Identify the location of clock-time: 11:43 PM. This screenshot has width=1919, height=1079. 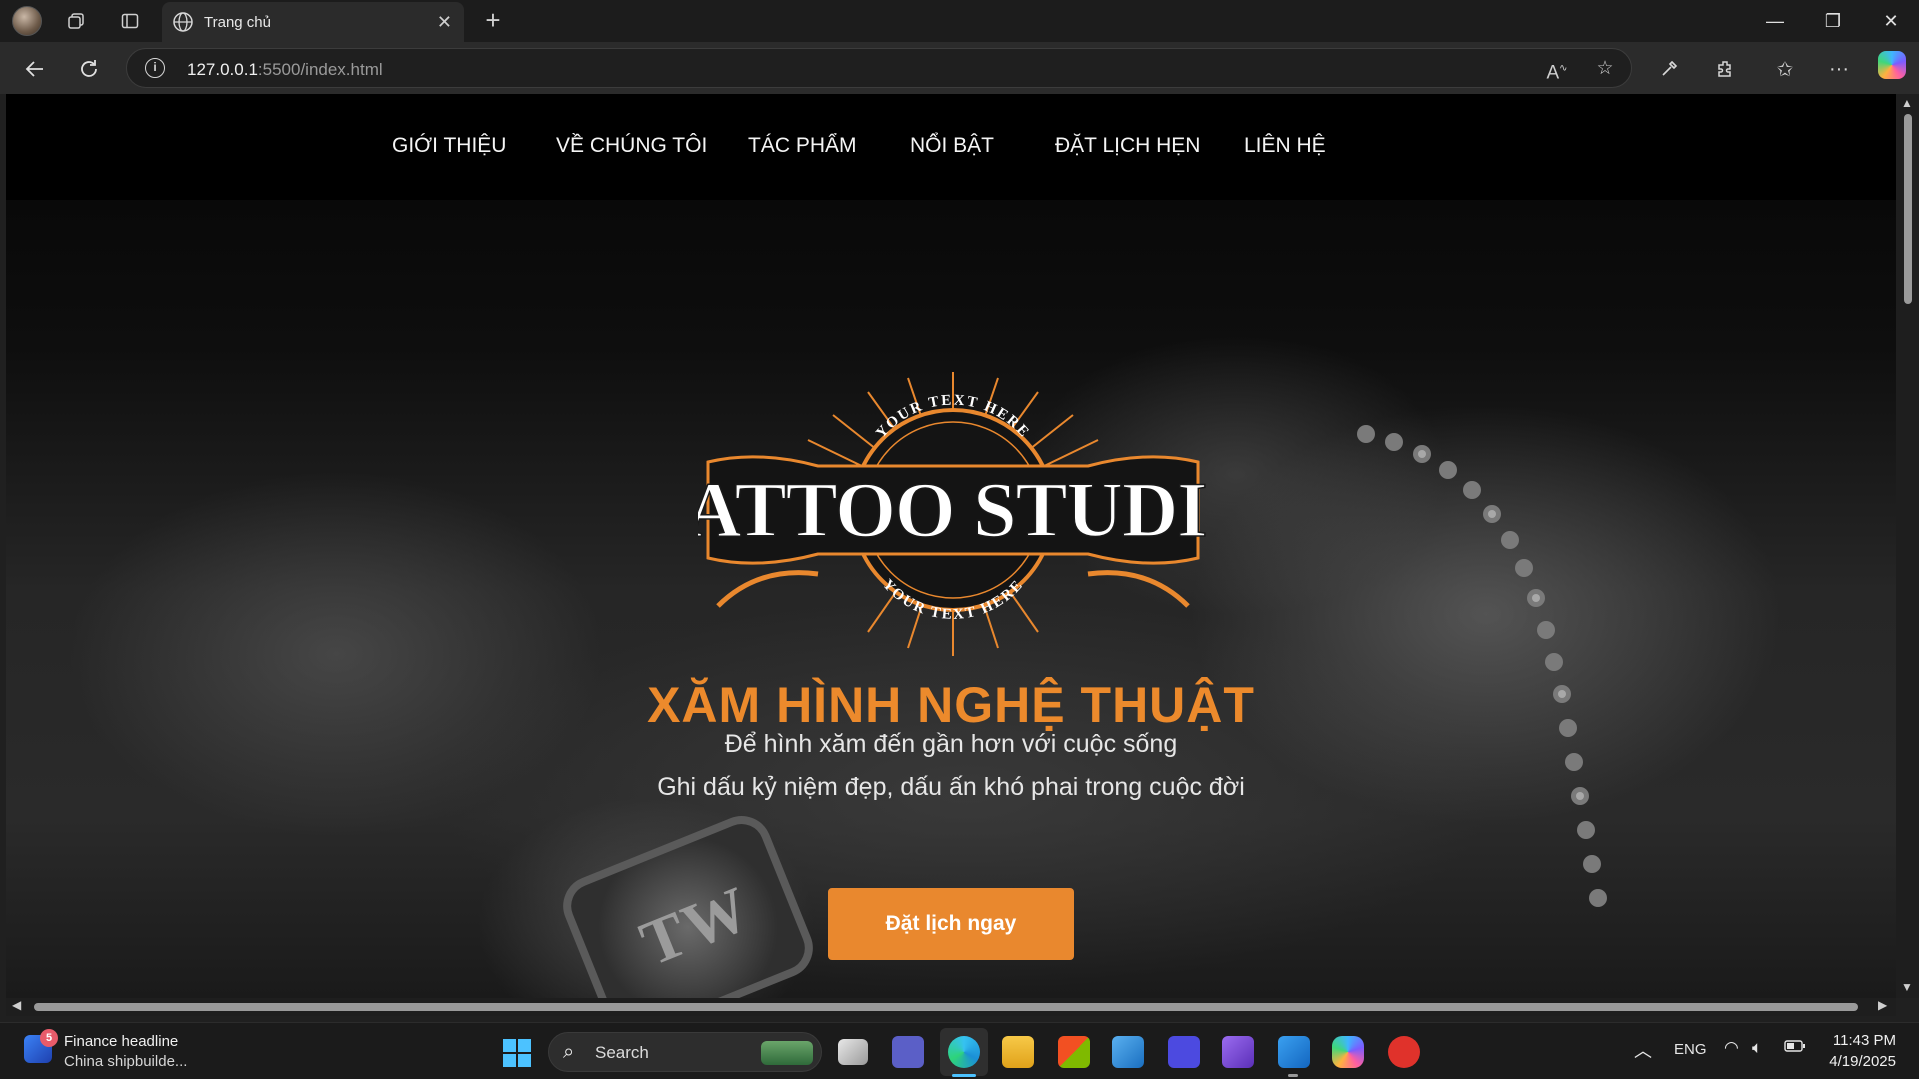
(1863, 1040).